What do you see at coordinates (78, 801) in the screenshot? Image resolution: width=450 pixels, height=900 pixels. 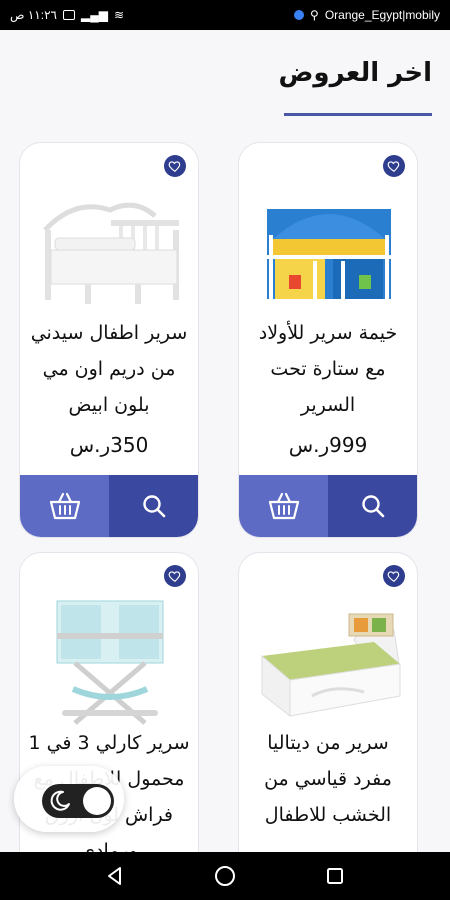 I see `toggle-track` at bounding box center [78, 801].